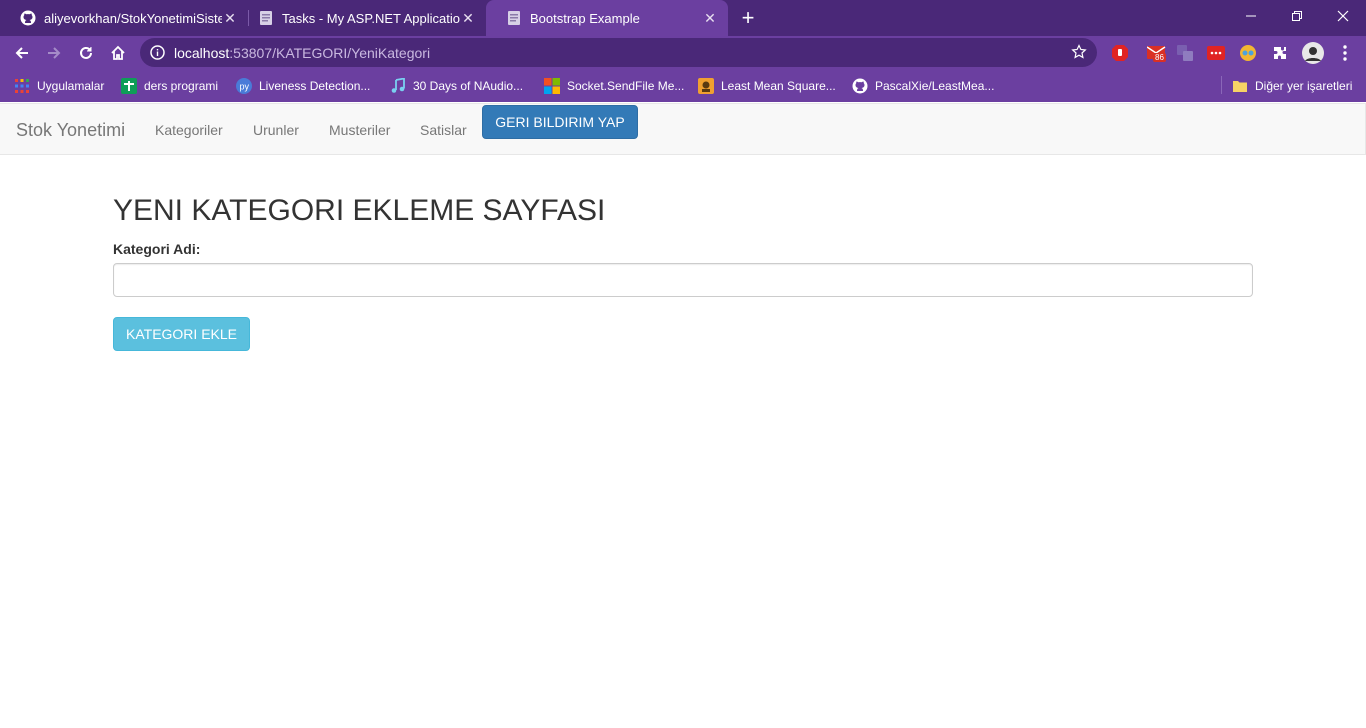 The image size is (1366, 728). I want to click on bookmarks-divider, so click(1221, 85).